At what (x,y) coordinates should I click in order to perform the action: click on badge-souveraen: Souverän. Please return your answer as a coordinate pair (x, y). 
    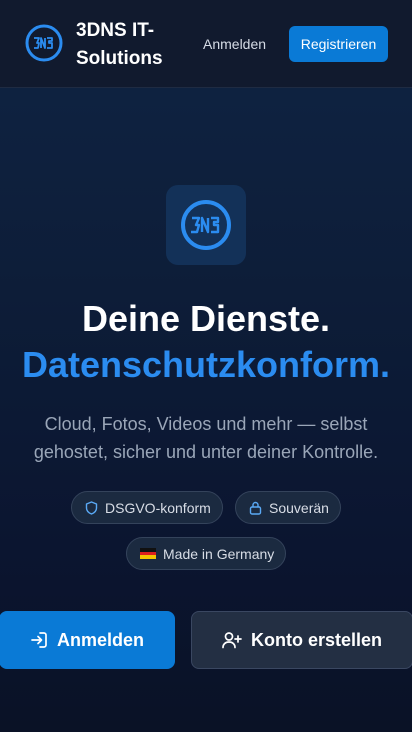
    Looking at the image, I should click on (288, 507).